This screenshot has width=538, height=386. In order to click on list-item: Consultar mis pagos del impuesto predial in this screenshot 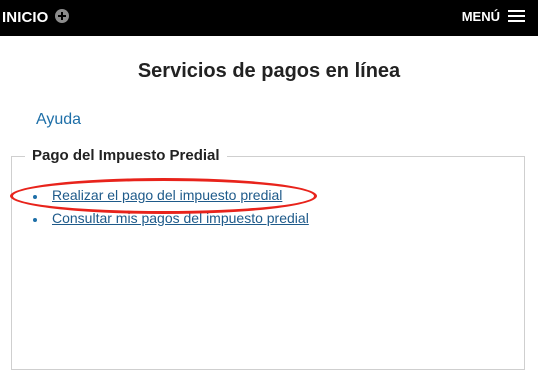, I will do `click(170, 221)`.